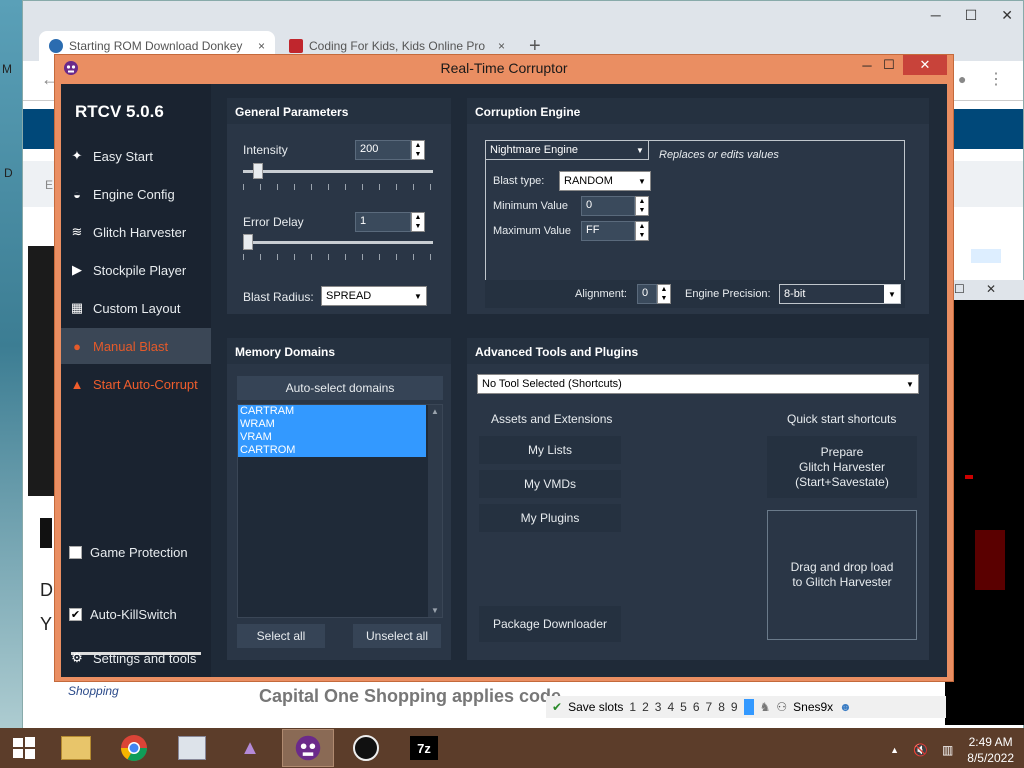 Image resolution: width=1024 pixels, height=768 pixels. What do you see at coordinates (920, 750) in the screenshot?
I see `volume-icon: 🔇` at bounding box center [920, 750].